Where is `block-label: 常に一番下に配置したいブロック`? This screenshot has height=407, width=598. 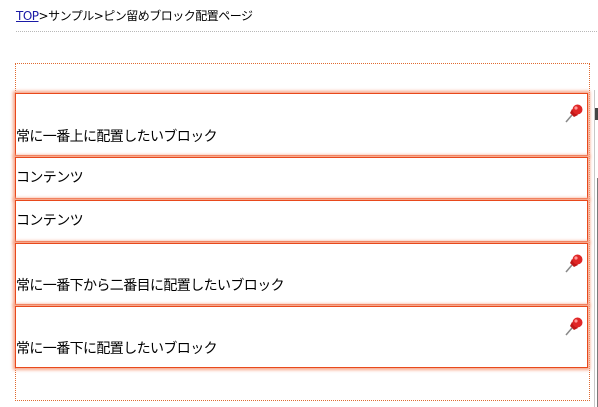 block-label: 常に一番下に配置したいブロック is located at coordinates (117, 349).